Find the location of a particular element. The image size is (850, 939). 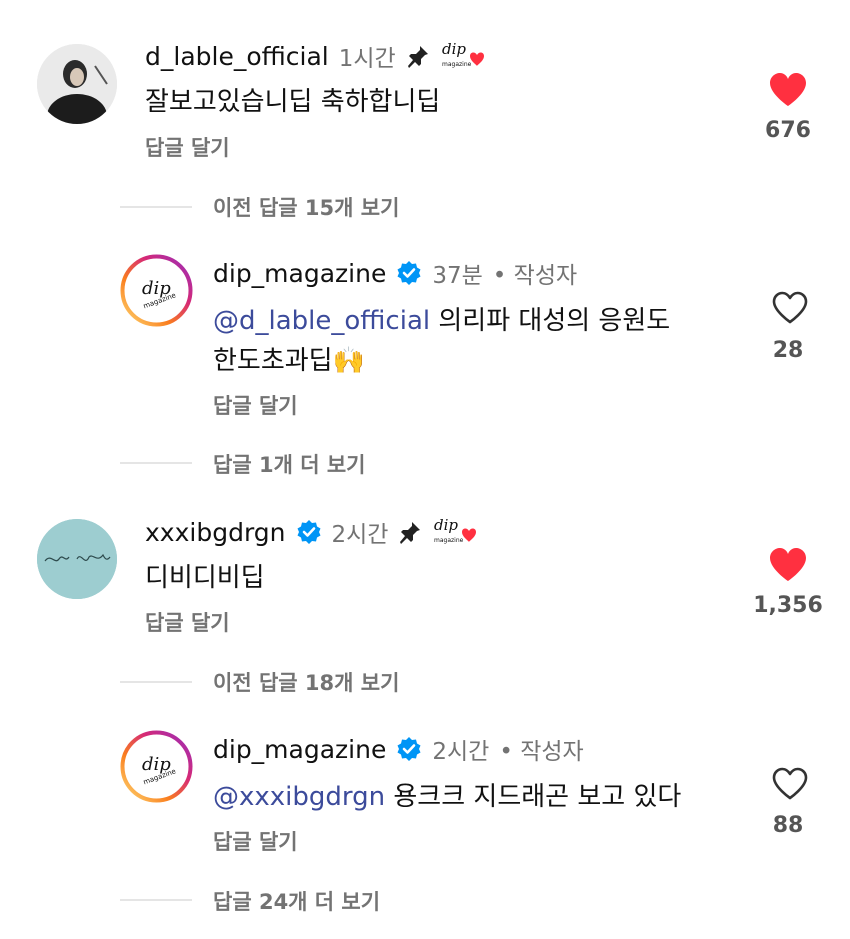

reply-text-line2: 한도초과딥🙌 is located at coordinates (289, 361).